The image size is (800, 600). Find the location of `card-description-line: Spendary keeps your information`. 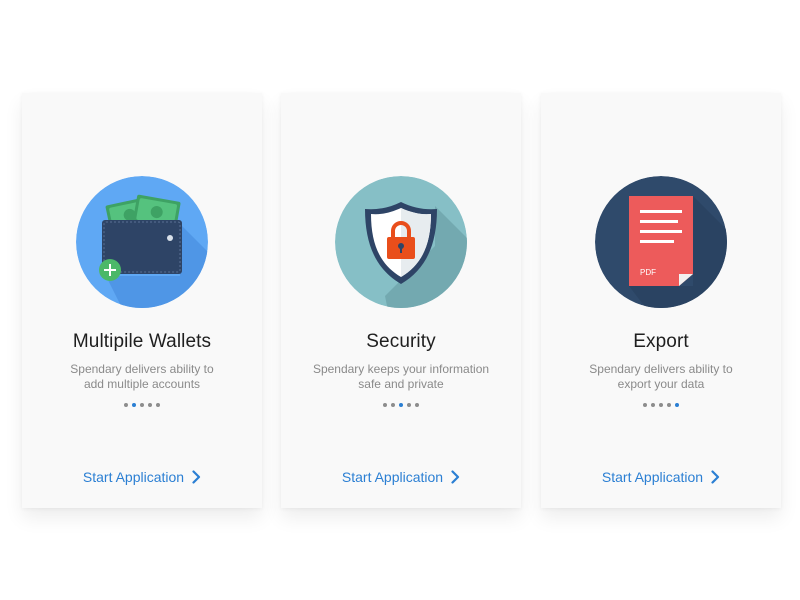

card-description-line: Spendary keeps your information is located at coordinates (401, 369).